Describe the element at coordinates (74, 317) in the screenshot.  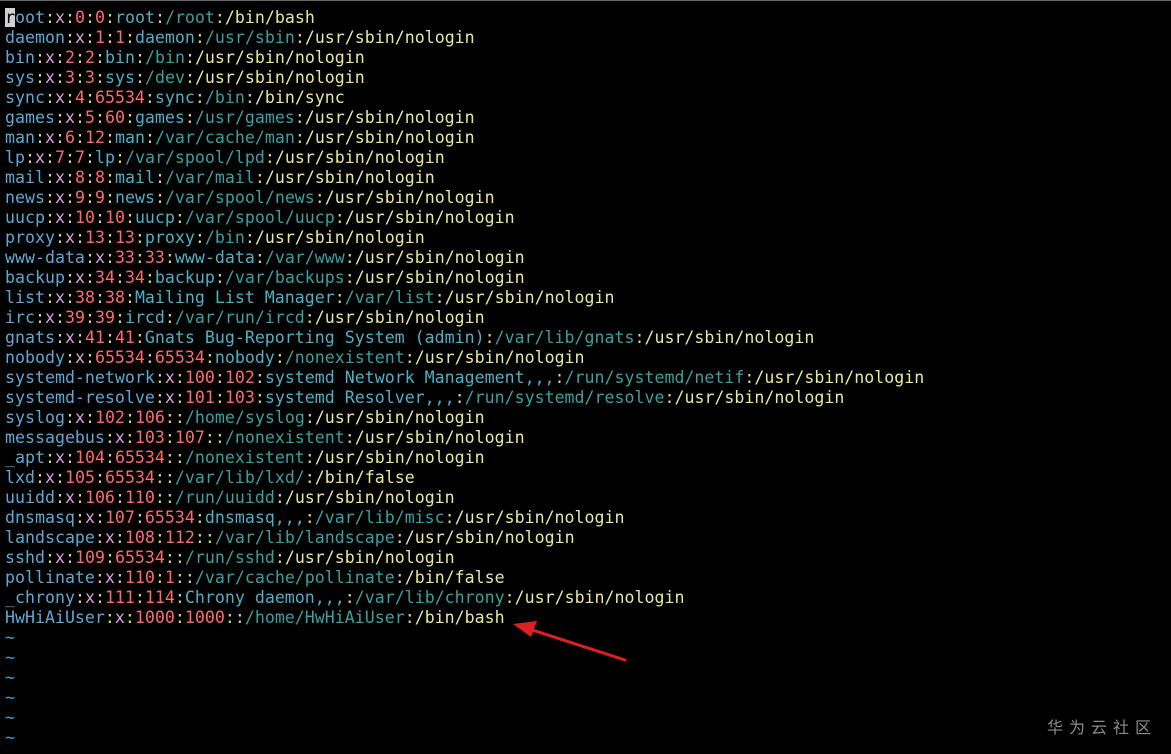
I see `uid-field: 39` at that location.